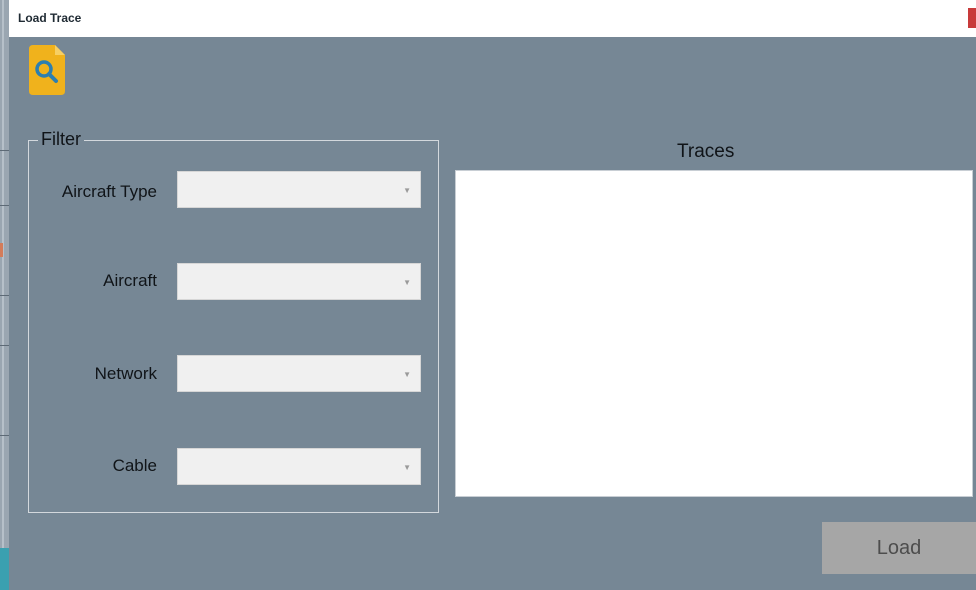 This screenshot has height=590, width=976. I want to click on cable-label: Cable, so click(134, 465).